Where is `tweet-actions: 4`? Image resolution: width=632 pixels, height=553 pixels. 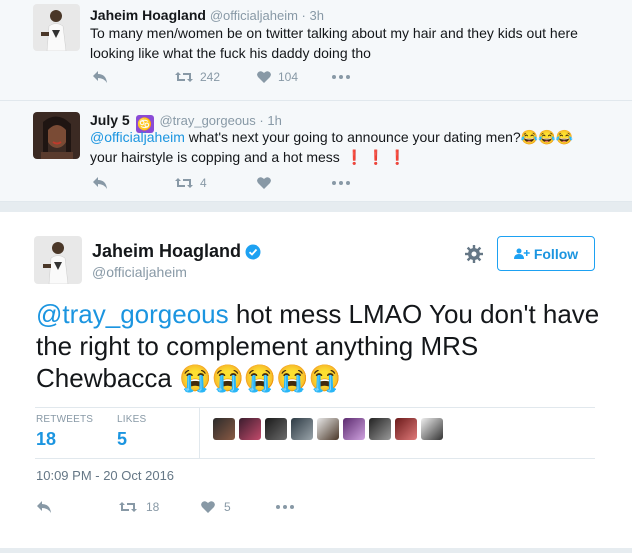 tweet-actions: 4 is located at coordinates (221, 183).